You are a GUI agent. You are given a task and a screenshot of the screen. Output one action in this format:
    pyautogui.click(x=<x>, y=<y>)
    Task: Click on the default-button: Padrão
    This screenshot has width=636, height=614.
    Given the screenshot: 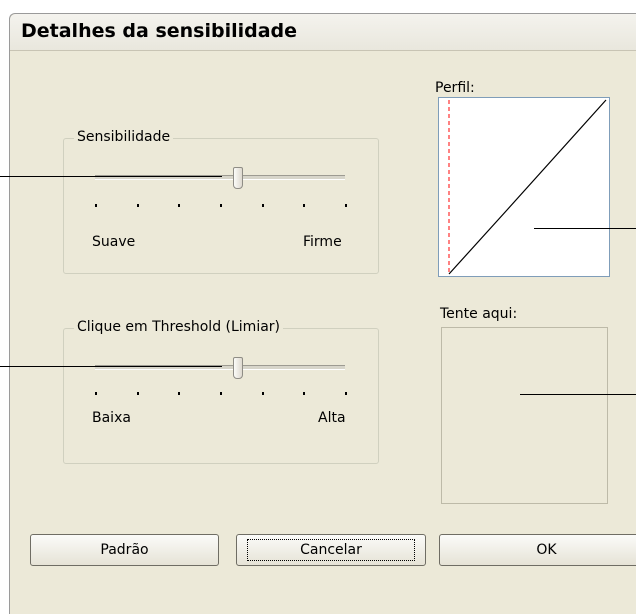 What is the action you would take?
    pyautogui.click(x=124, y=550)
    